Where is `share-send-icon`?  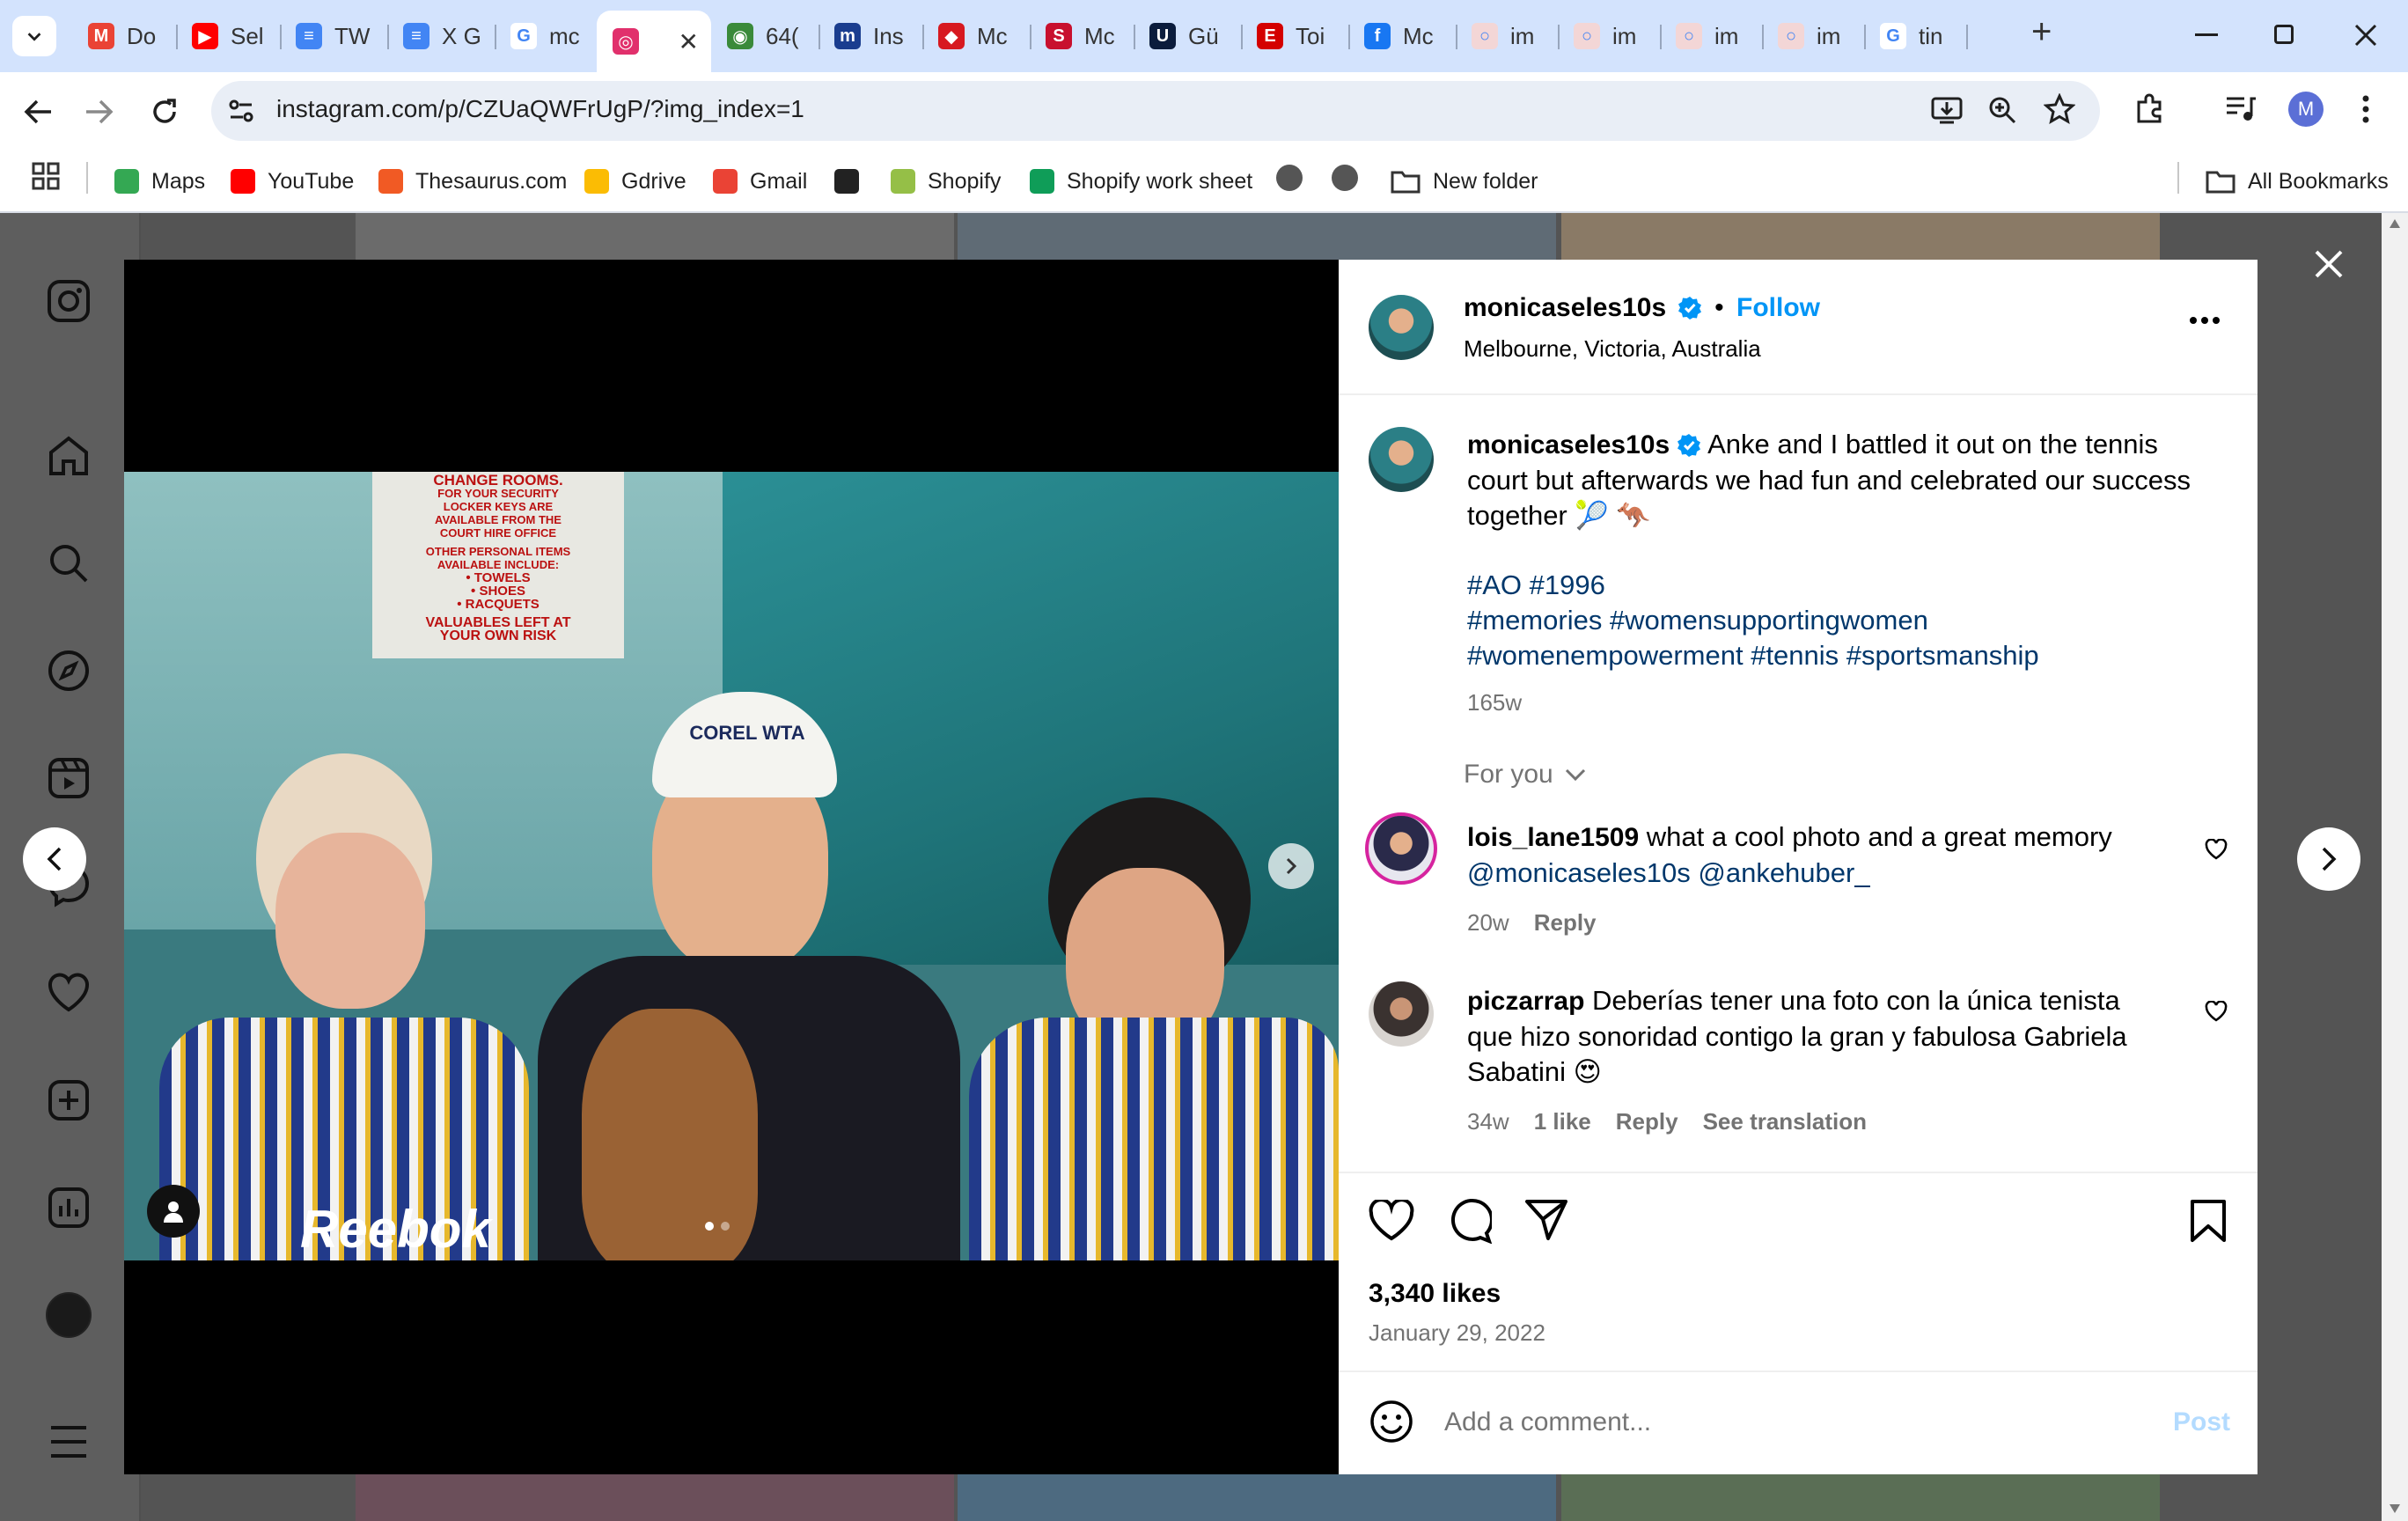
share-send-icon is located at coordinates (1546, 1220).